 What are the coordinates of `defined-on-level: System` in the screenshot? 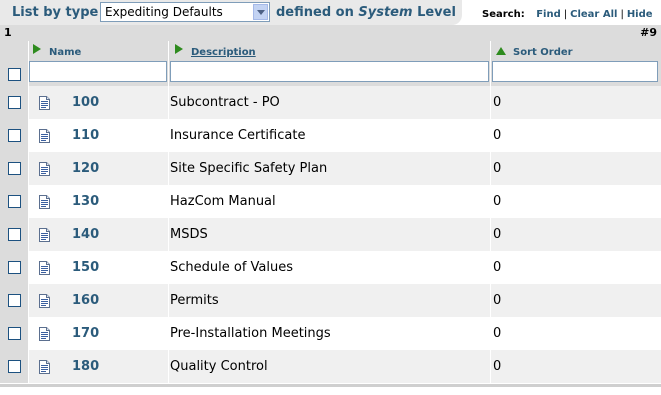 It's located at (385, 12).